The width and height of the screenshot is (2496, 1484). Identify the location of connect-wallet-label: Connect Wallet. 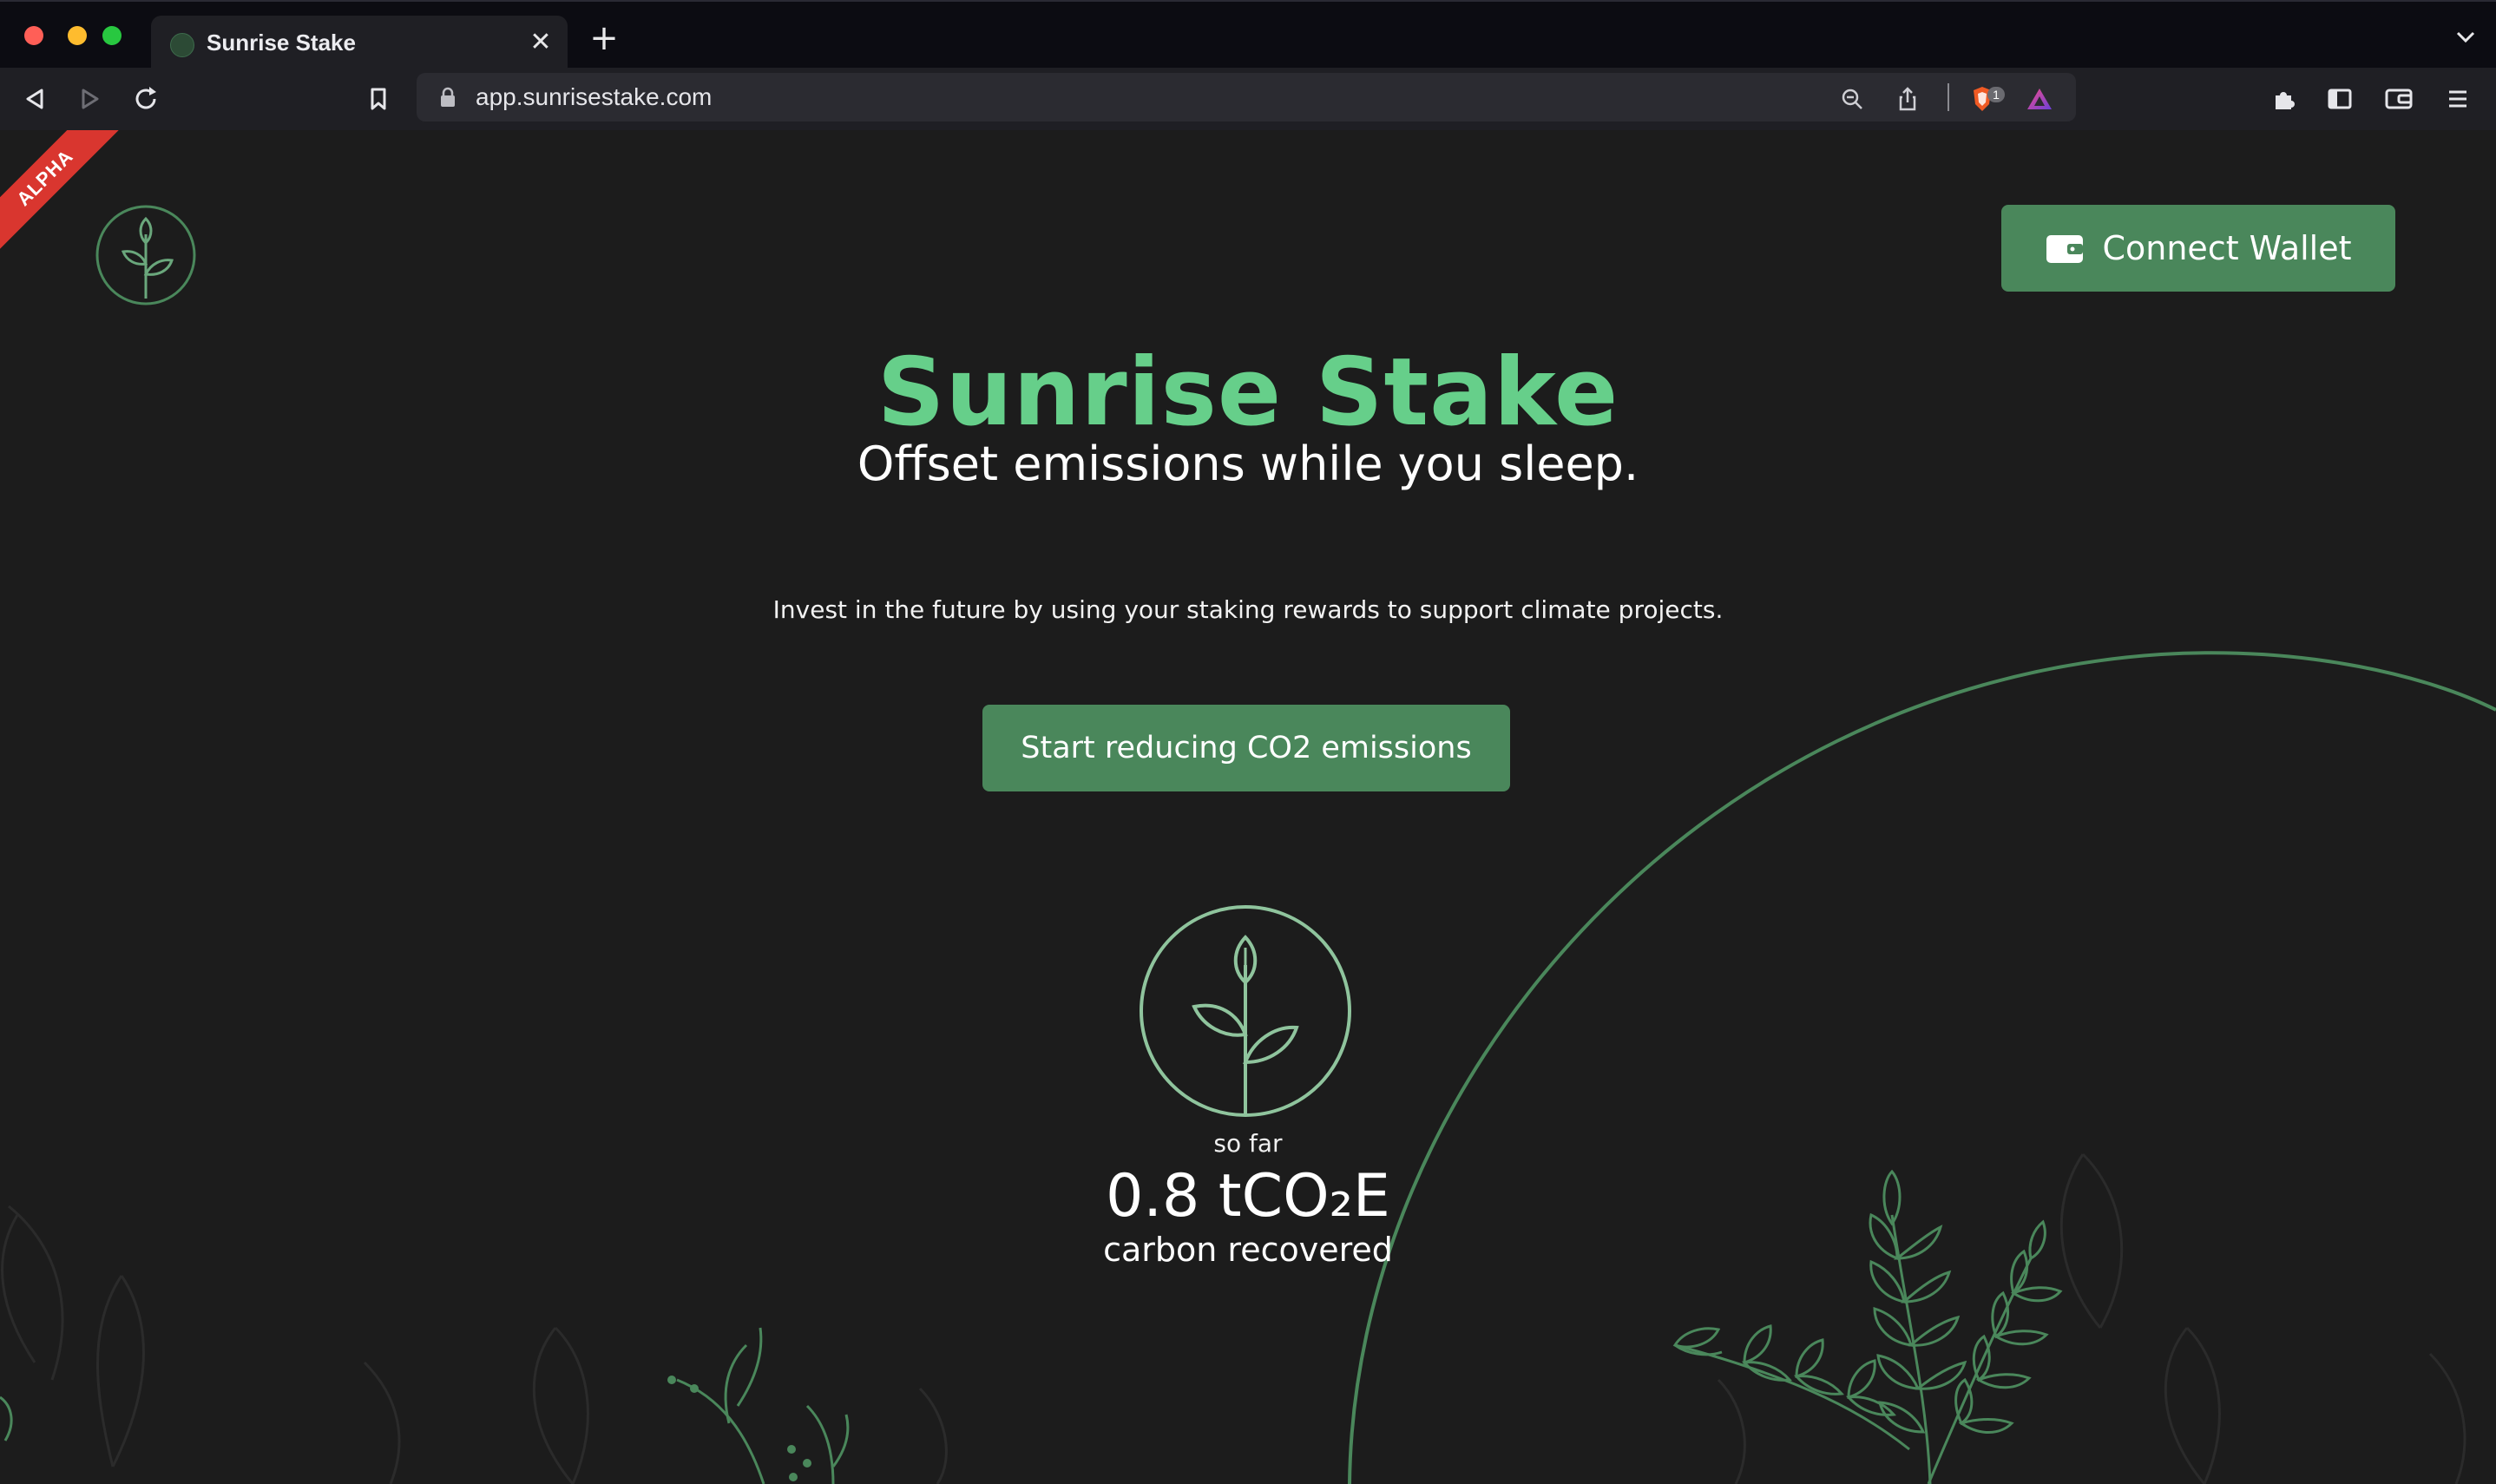
(2227, 248).